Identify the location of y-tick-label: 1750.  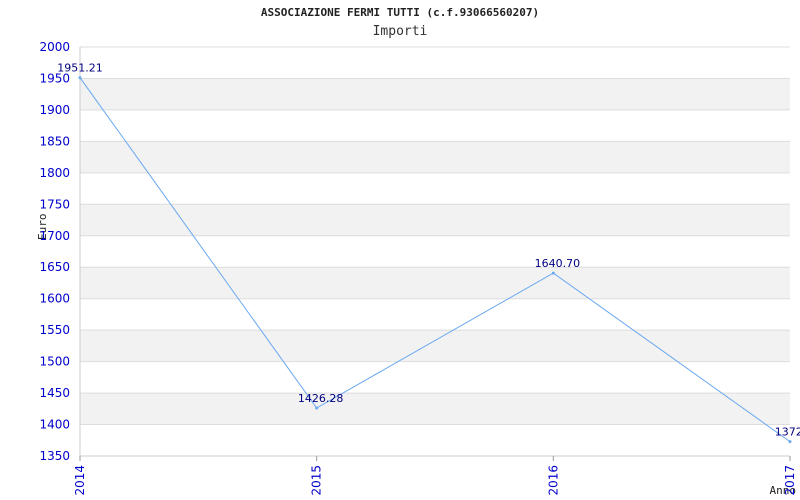
(54, 204).